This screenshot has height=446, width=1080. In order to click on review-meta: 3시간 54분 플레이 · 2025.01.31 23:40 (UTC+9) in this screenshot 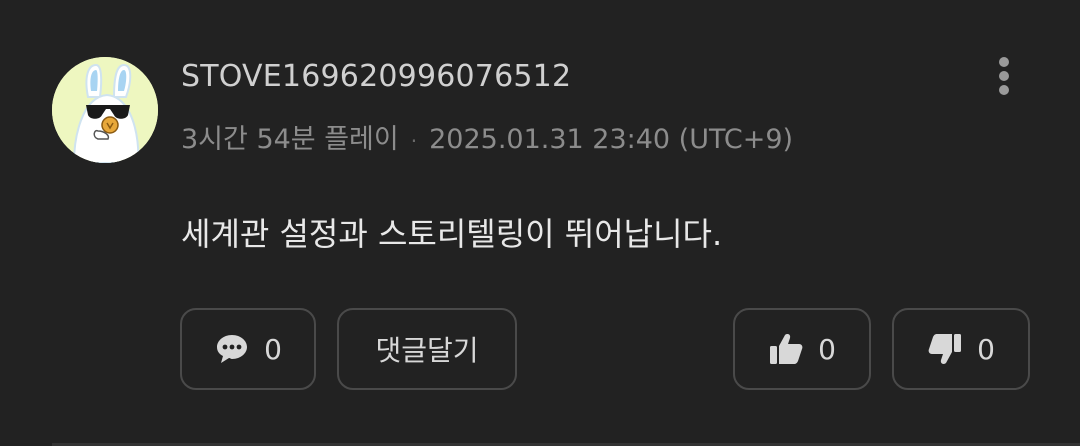, I will do `click(487, 140)`.